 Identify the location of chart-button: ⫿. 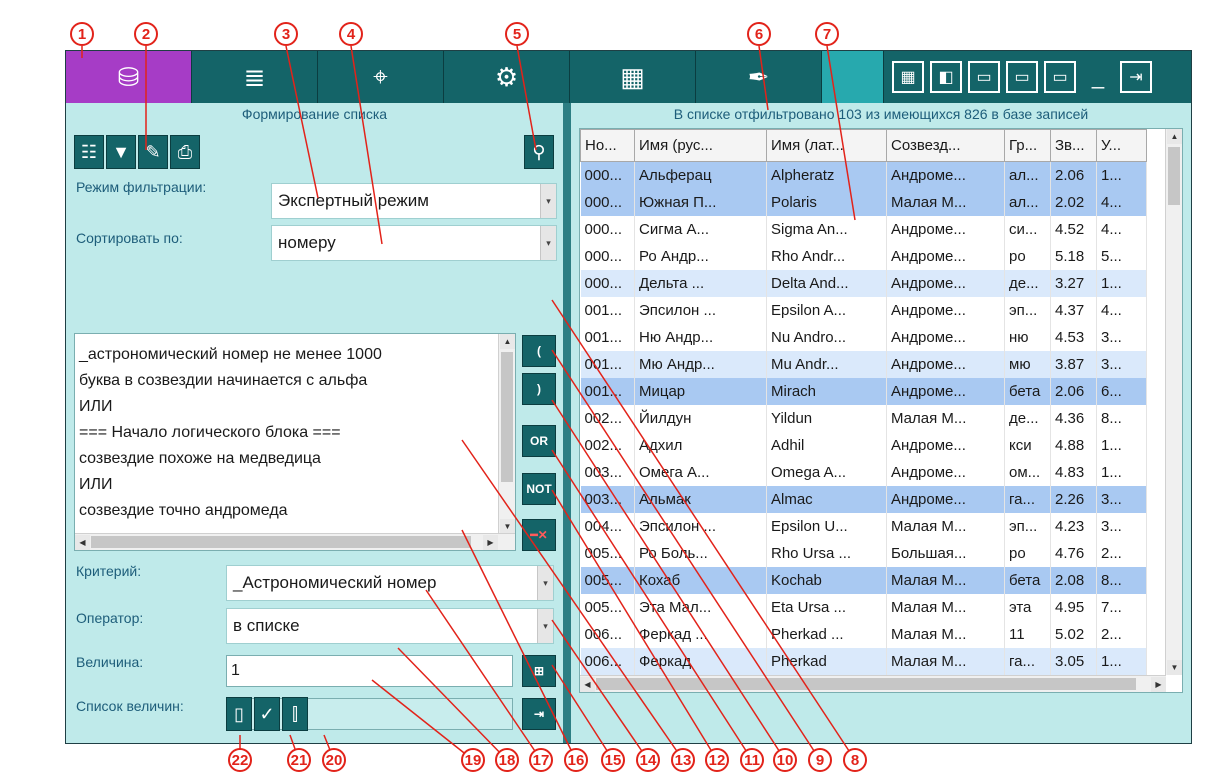
(295, 714).